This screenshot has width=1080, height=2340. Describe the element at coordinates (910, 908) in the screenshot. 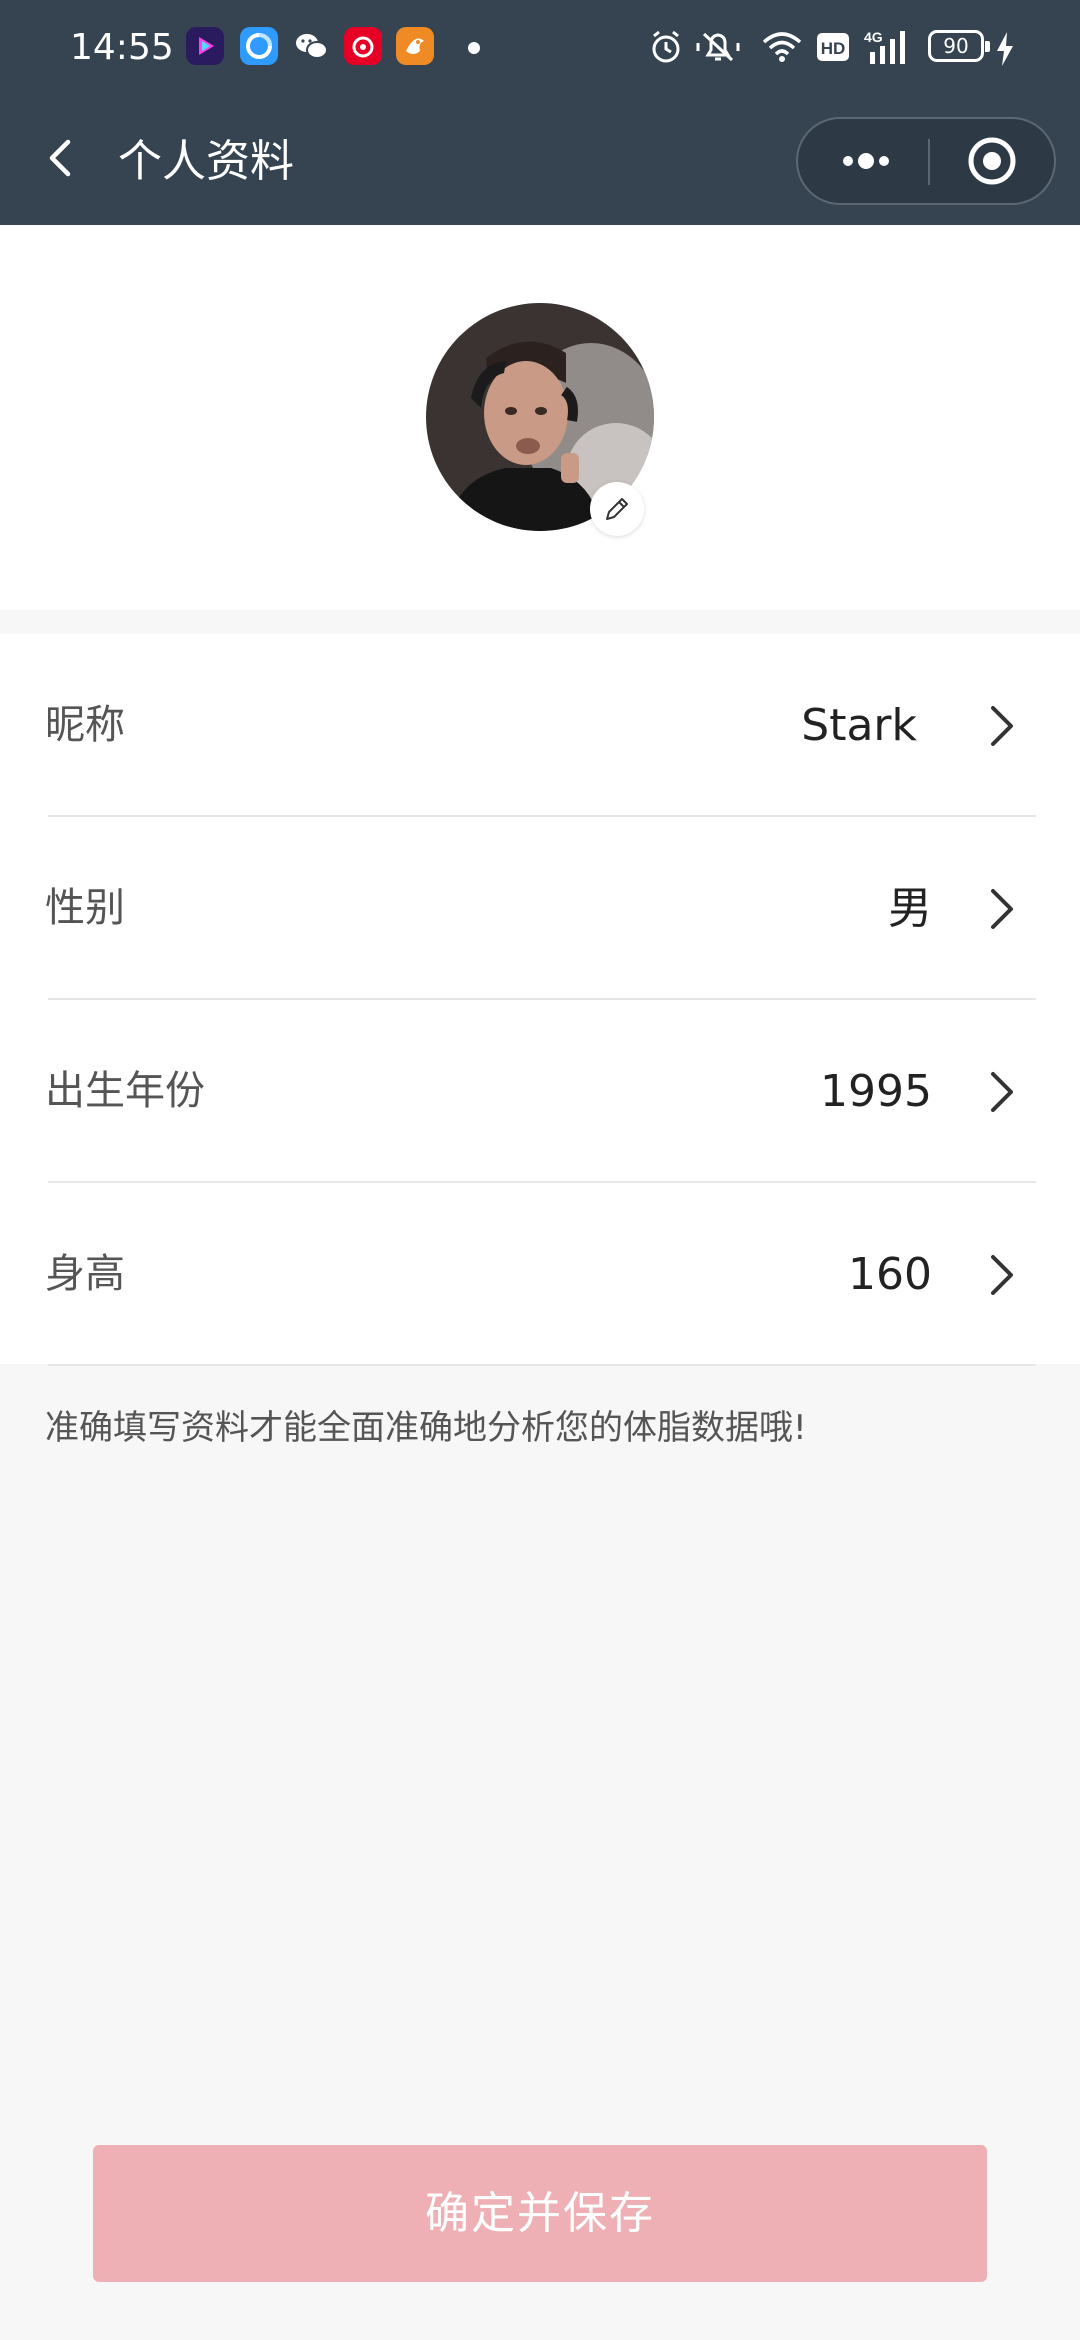

I see `gender-value: 男` at that location.